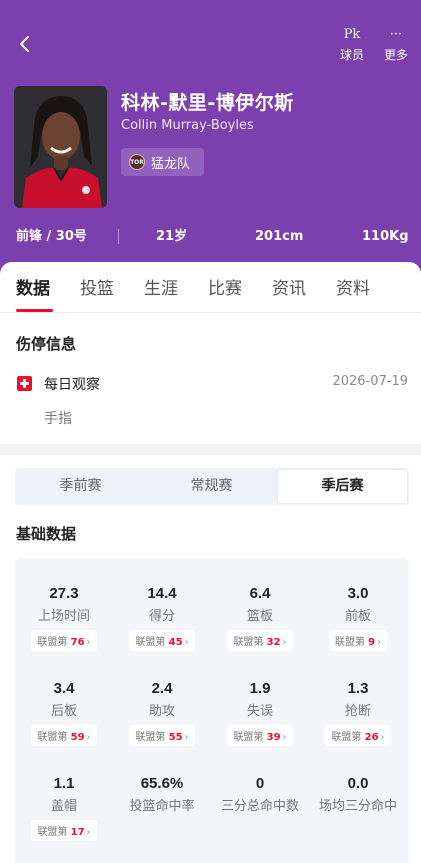 The image size is (421, 863). I want to click on injury-body-part: 手指, so click(58, 419).